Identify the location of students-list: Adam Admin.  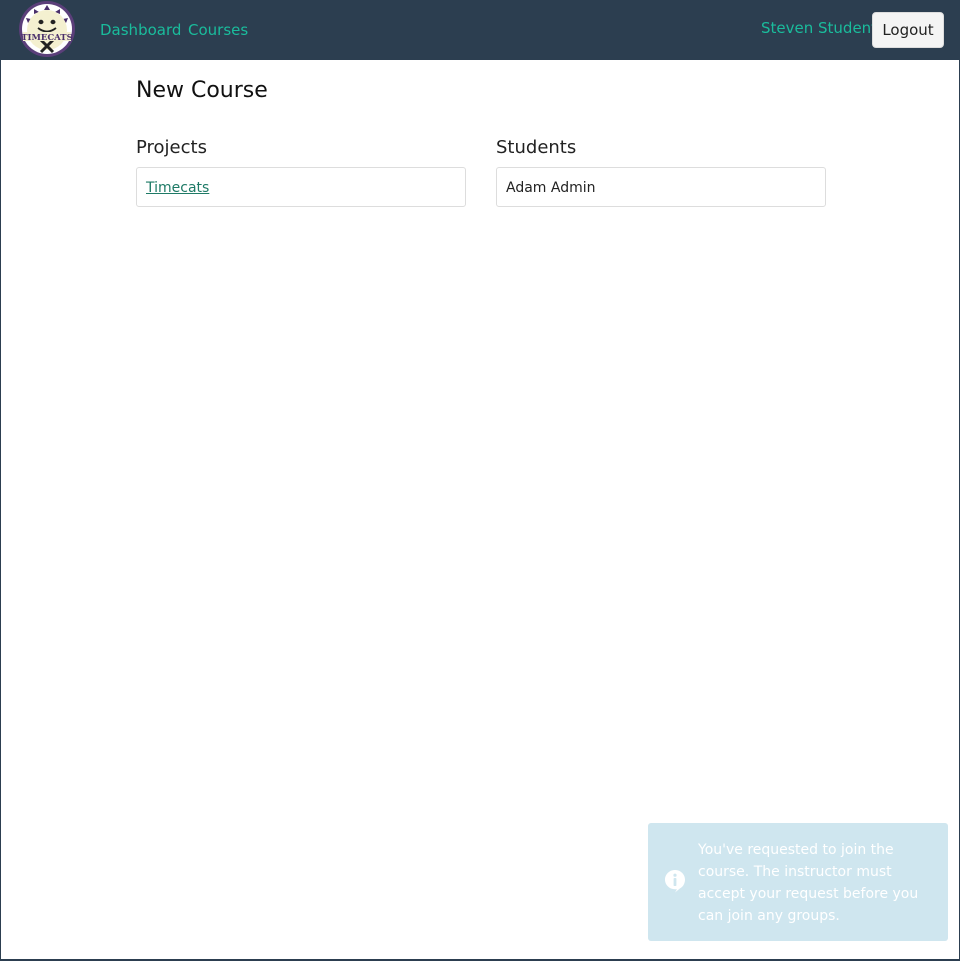
(661, 187).